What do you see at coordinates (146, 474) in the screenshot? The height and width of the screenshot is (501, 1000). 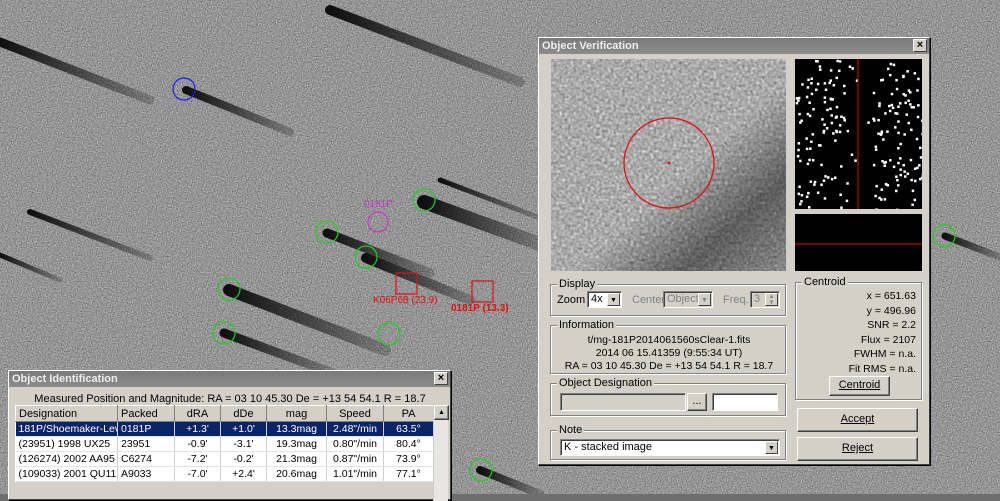 I see `cell-packed: A9033` at bounding box center [146, 474].